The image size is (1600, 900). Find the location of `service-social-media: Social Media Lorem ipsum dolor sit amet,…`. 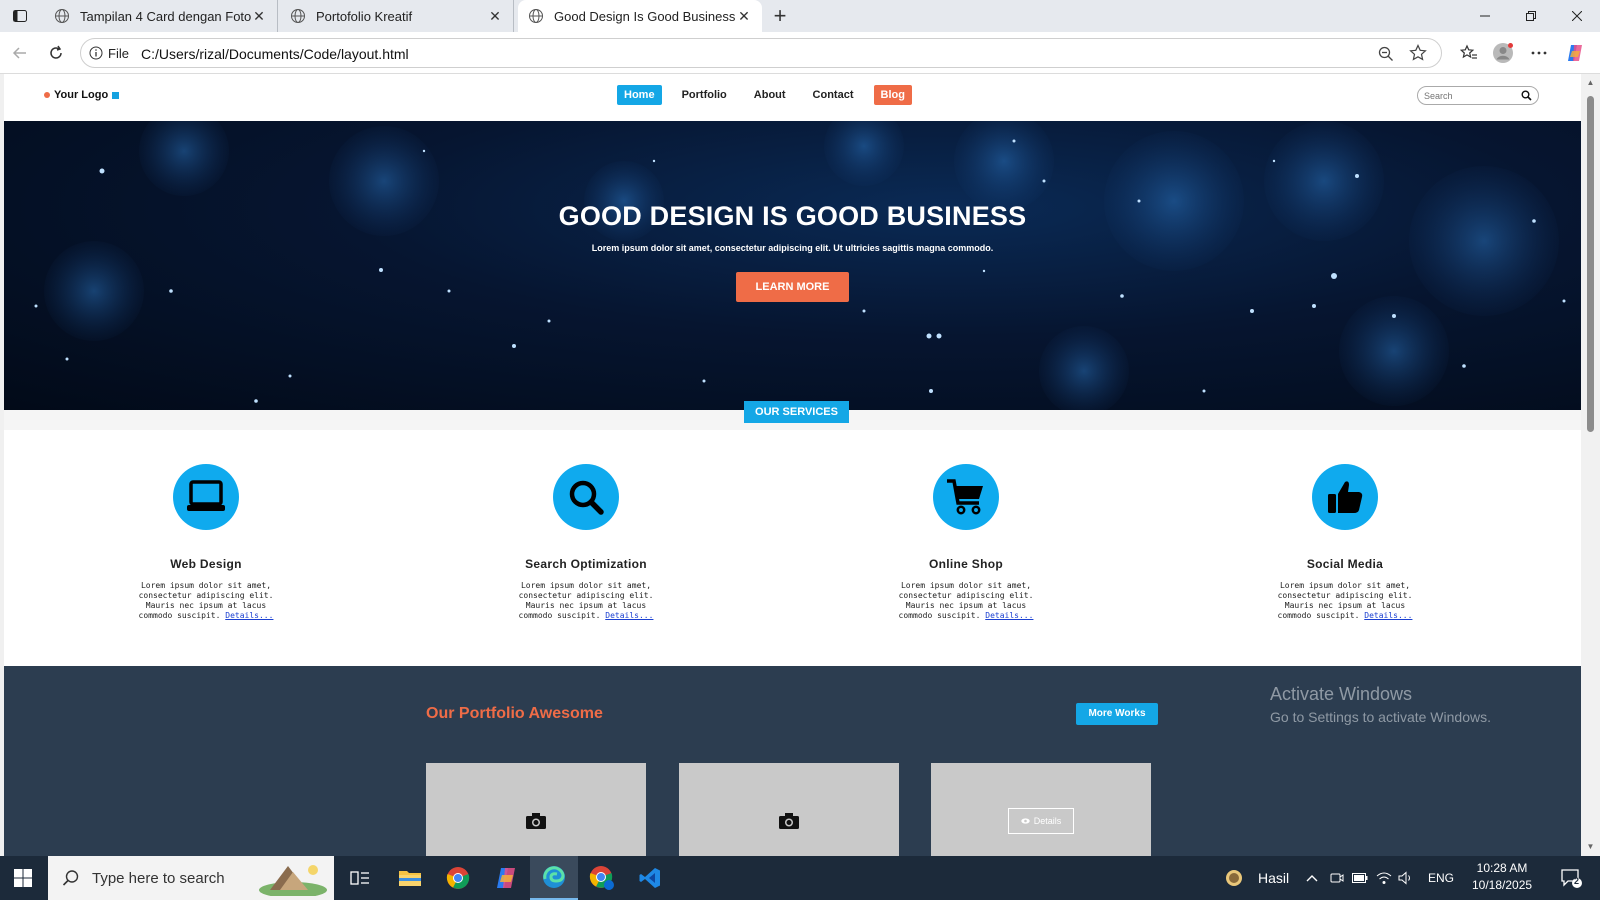

service-social-media: Social Media Lorem ipsum dolor sit amet,… is located at coordinates (1345, 542).